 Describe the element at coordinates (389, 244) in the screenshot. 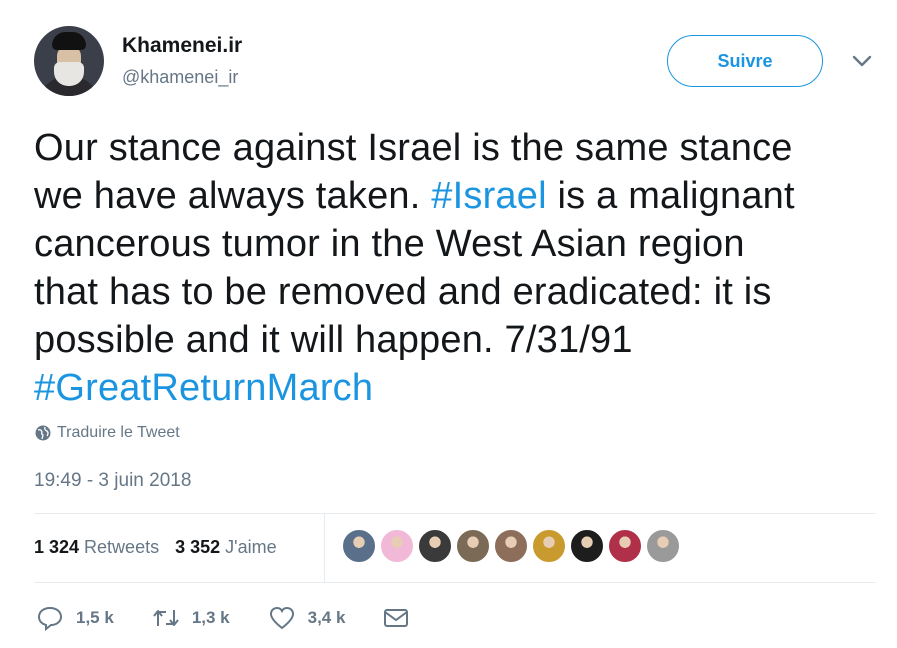

I see `tweet-line: cancerous tumor in the West Asian region` at that location.